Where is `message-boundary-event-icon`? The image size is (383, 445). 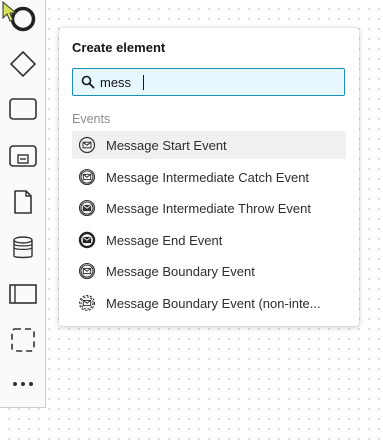
message-boundary-event-icon is located at coordinates (87, 271).